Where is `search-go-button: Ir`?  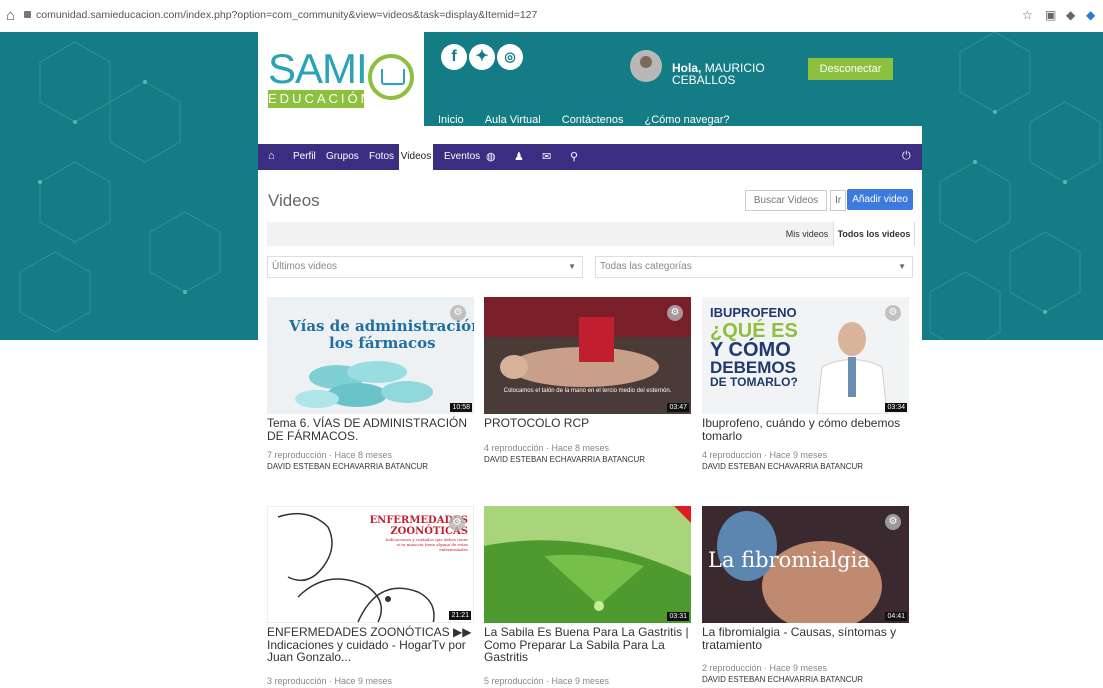
search-go-button: Ir is located at coordinates (838, 200).